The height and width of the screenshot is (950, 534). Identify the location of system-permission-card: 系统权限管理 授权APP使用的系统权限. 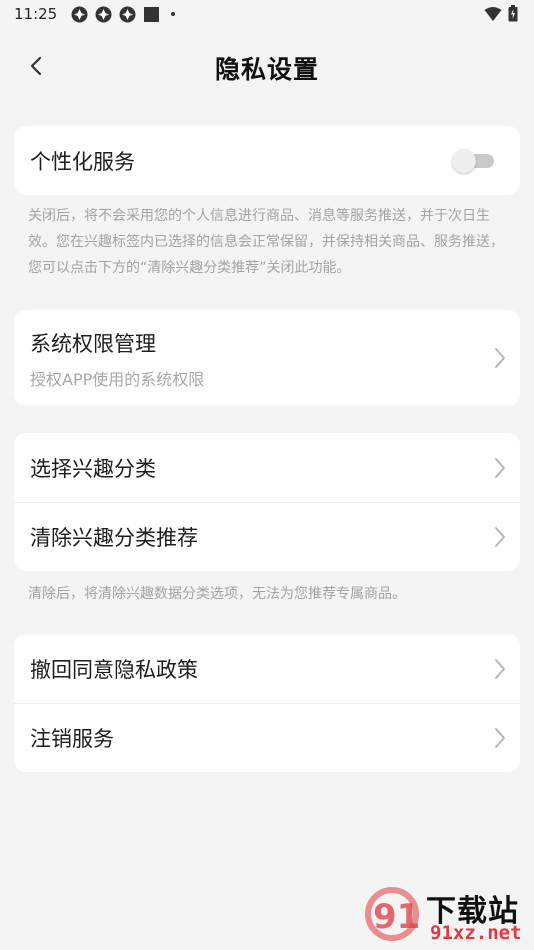
(267, 358).